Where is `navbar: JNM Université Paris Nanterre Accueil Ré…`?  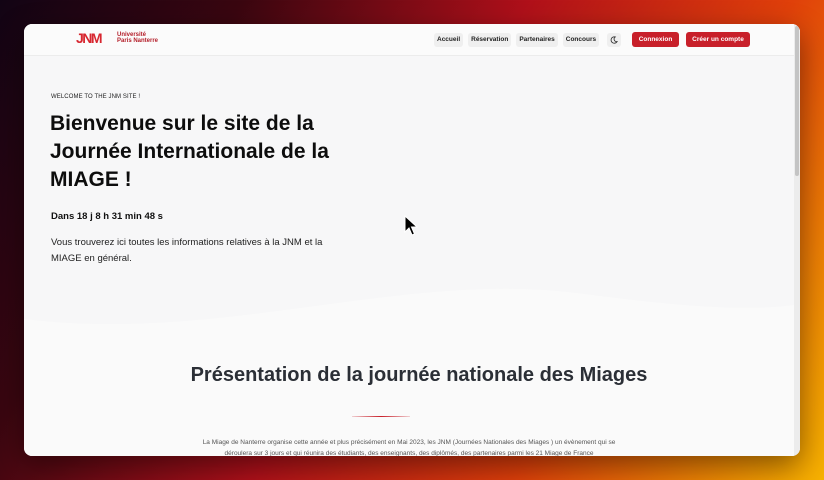 navbar: JNM Université Paris Nanterre Accueil Ré… is located at coordinates (412, 40).